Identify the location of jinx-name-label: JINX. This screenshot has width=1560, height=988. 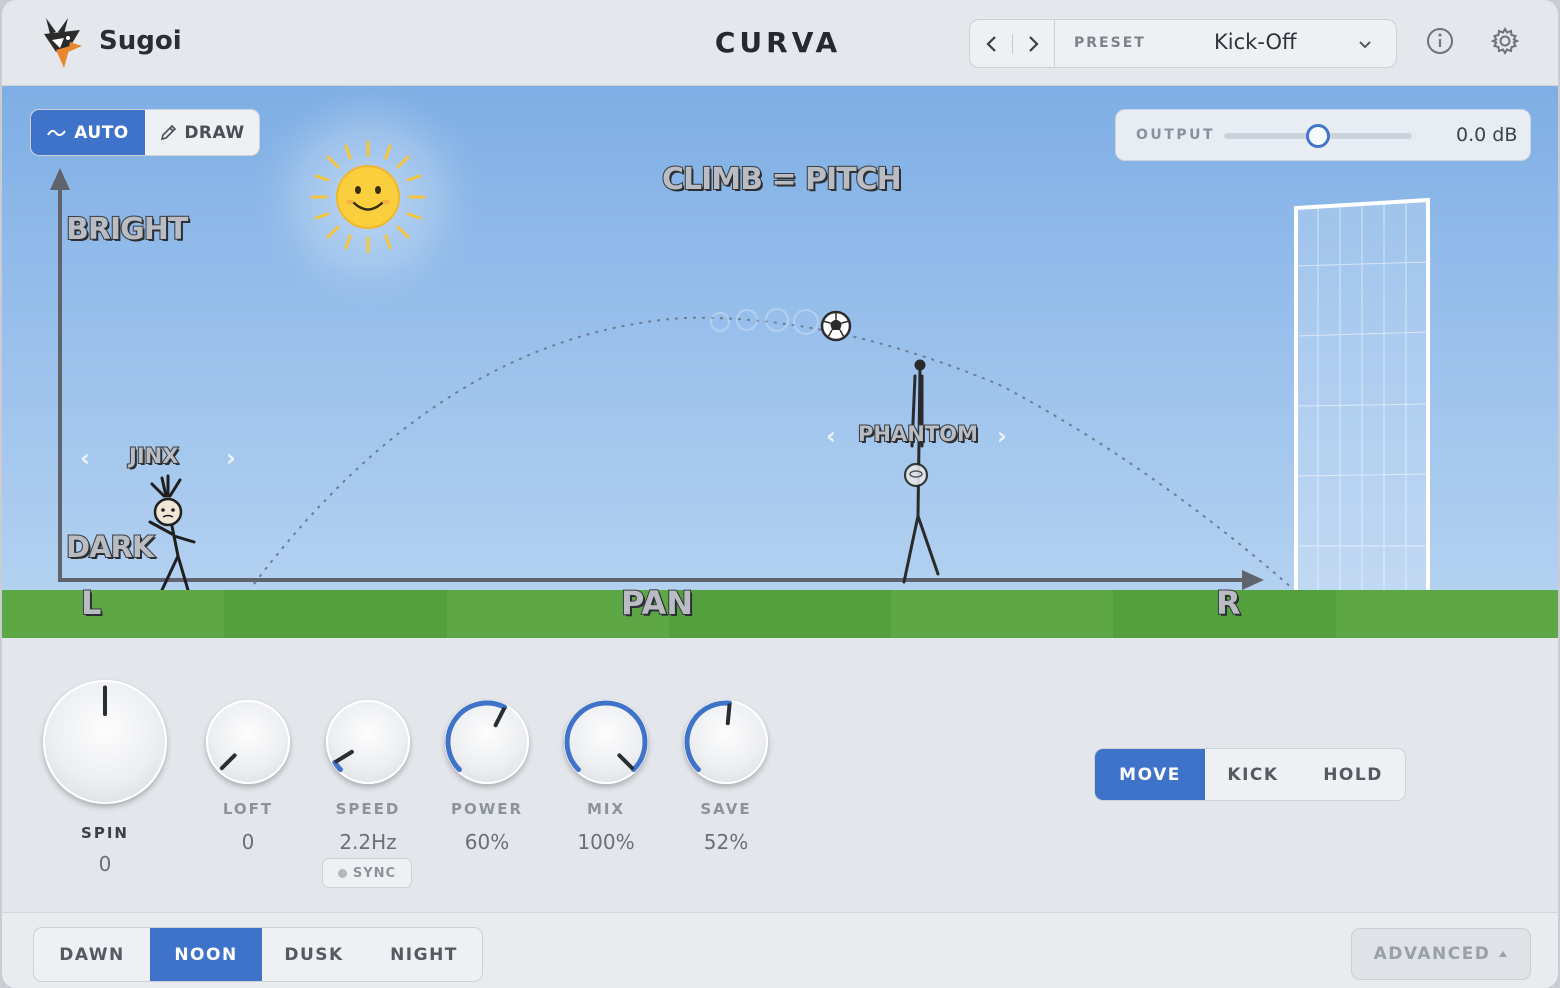
(153, 456).